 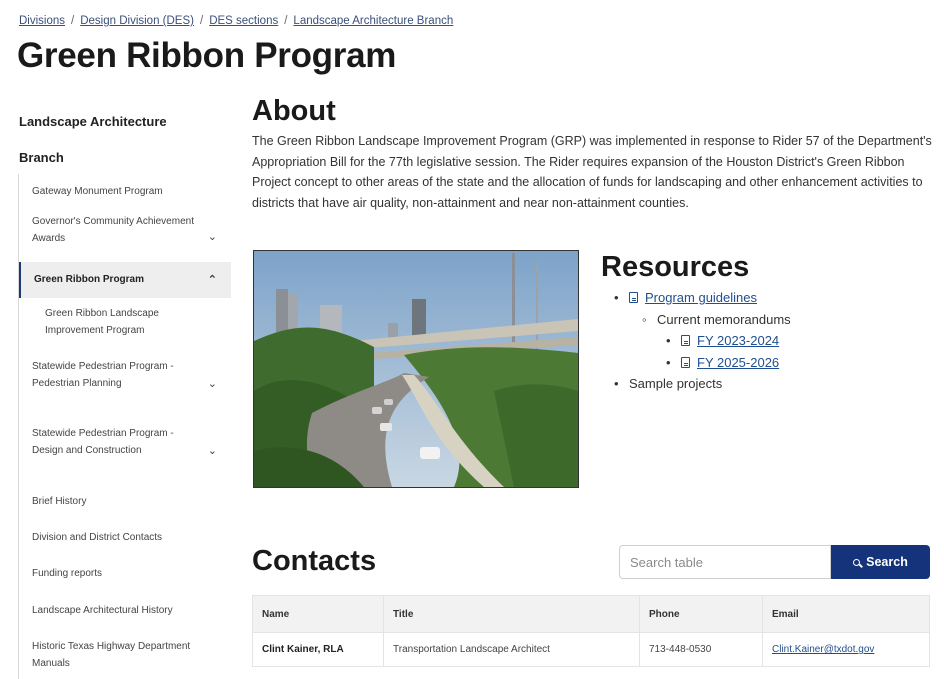 I want to click on sidebar-item-label: Landscape Architectural History, so click(x=102, y=610).